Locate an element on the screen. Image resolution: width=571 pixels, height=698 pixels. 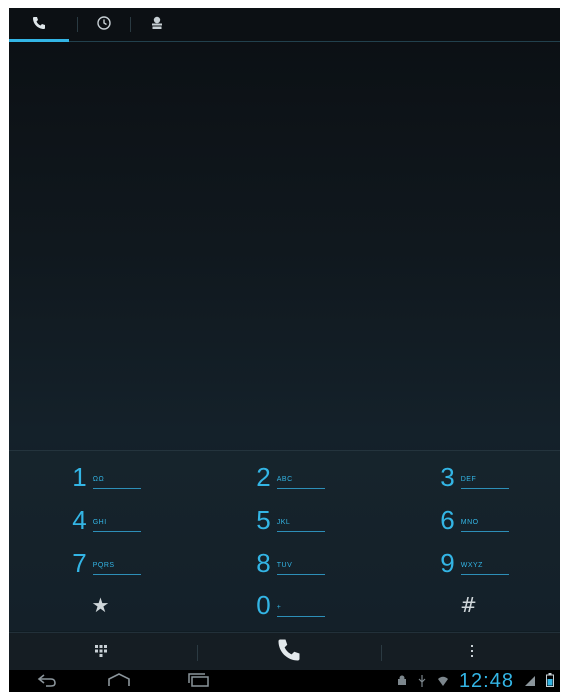
key-digit: 6 is located at coordinates (447, 520).